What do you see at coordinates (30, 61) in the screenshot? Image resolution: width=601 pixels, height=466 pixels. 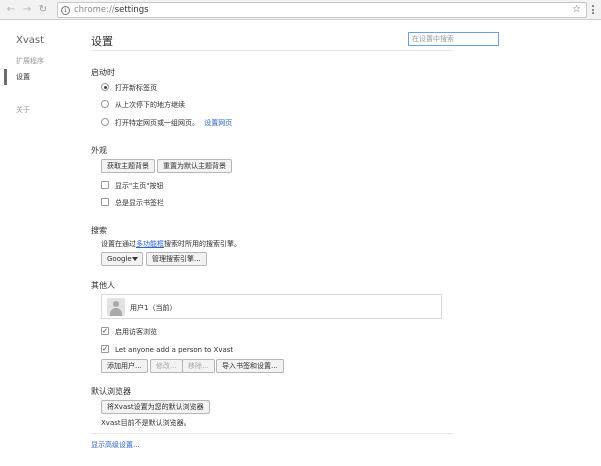 I see `sidebar-item-extensions: 扩展程序` at bounding box center [30, 61].